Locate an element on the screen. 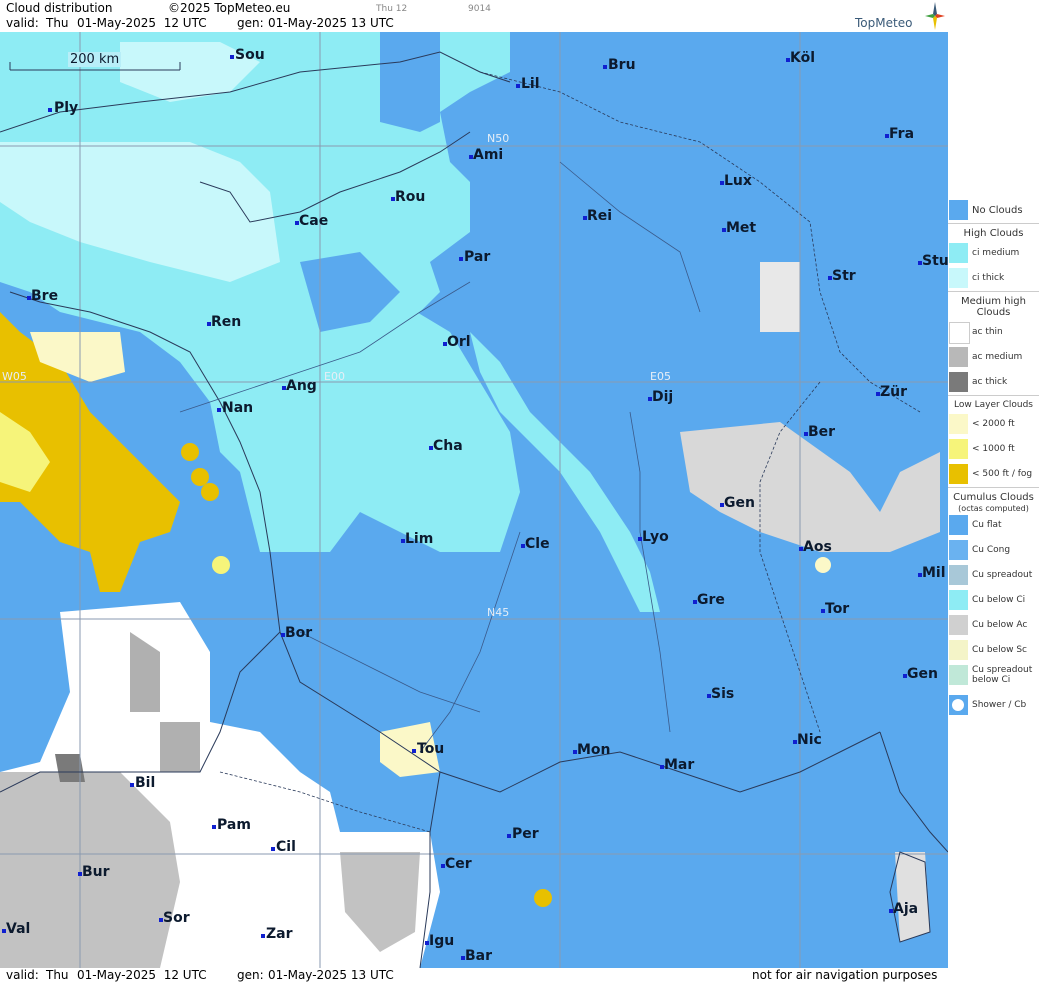 The height and width of the screenshot is (983, 1039). city-label: Ply is located at coordinates (66, 108).